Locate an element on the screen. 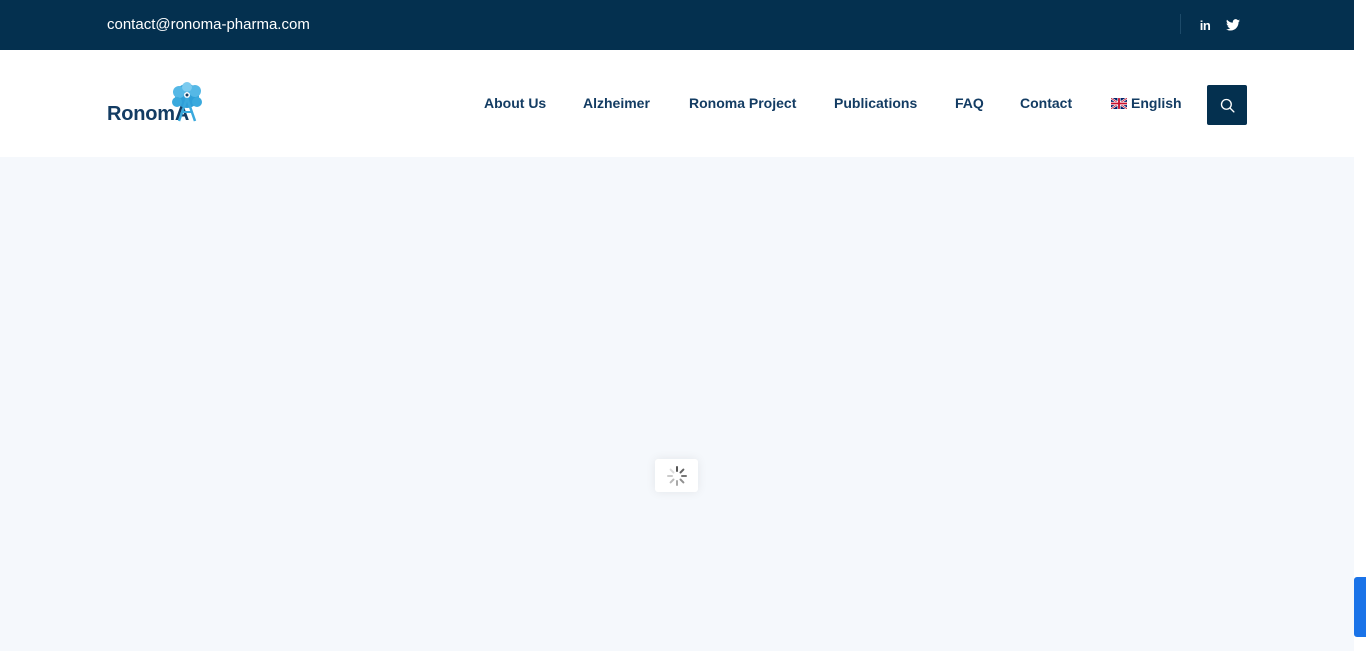  nav-ronoma-project: Ronoma Project is located at coordinates (742, 103).